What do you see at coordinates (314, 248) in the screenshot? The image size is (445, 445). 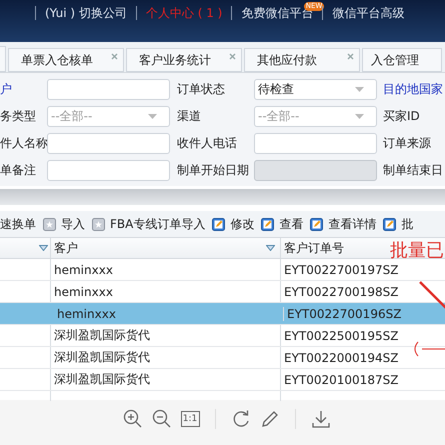 I see `column-header: 客户订单号` at bounding box center [314, 248].